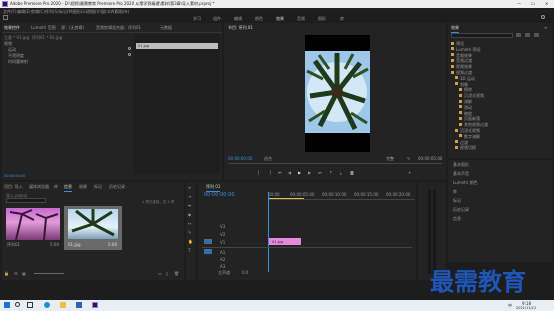 Image resolution: width=554 pixels, height=311 pixels. I want to click on selection-tool-icon: ➤, so click(189, 187).